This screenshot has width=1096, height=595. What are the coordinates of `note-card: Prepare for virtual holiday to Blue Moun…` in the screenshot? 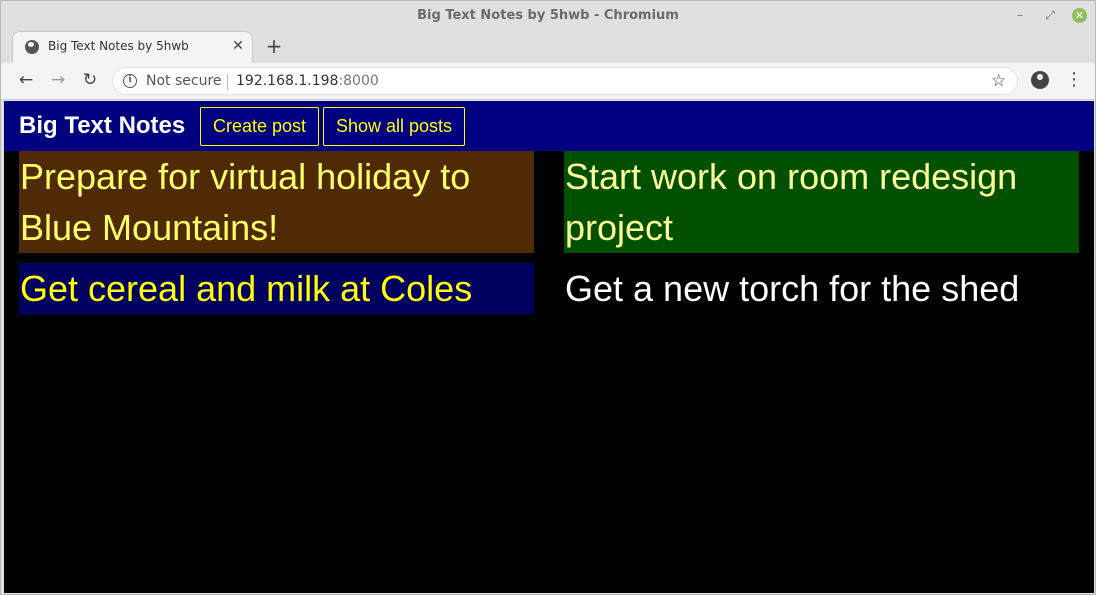 It's located at (276, 202).